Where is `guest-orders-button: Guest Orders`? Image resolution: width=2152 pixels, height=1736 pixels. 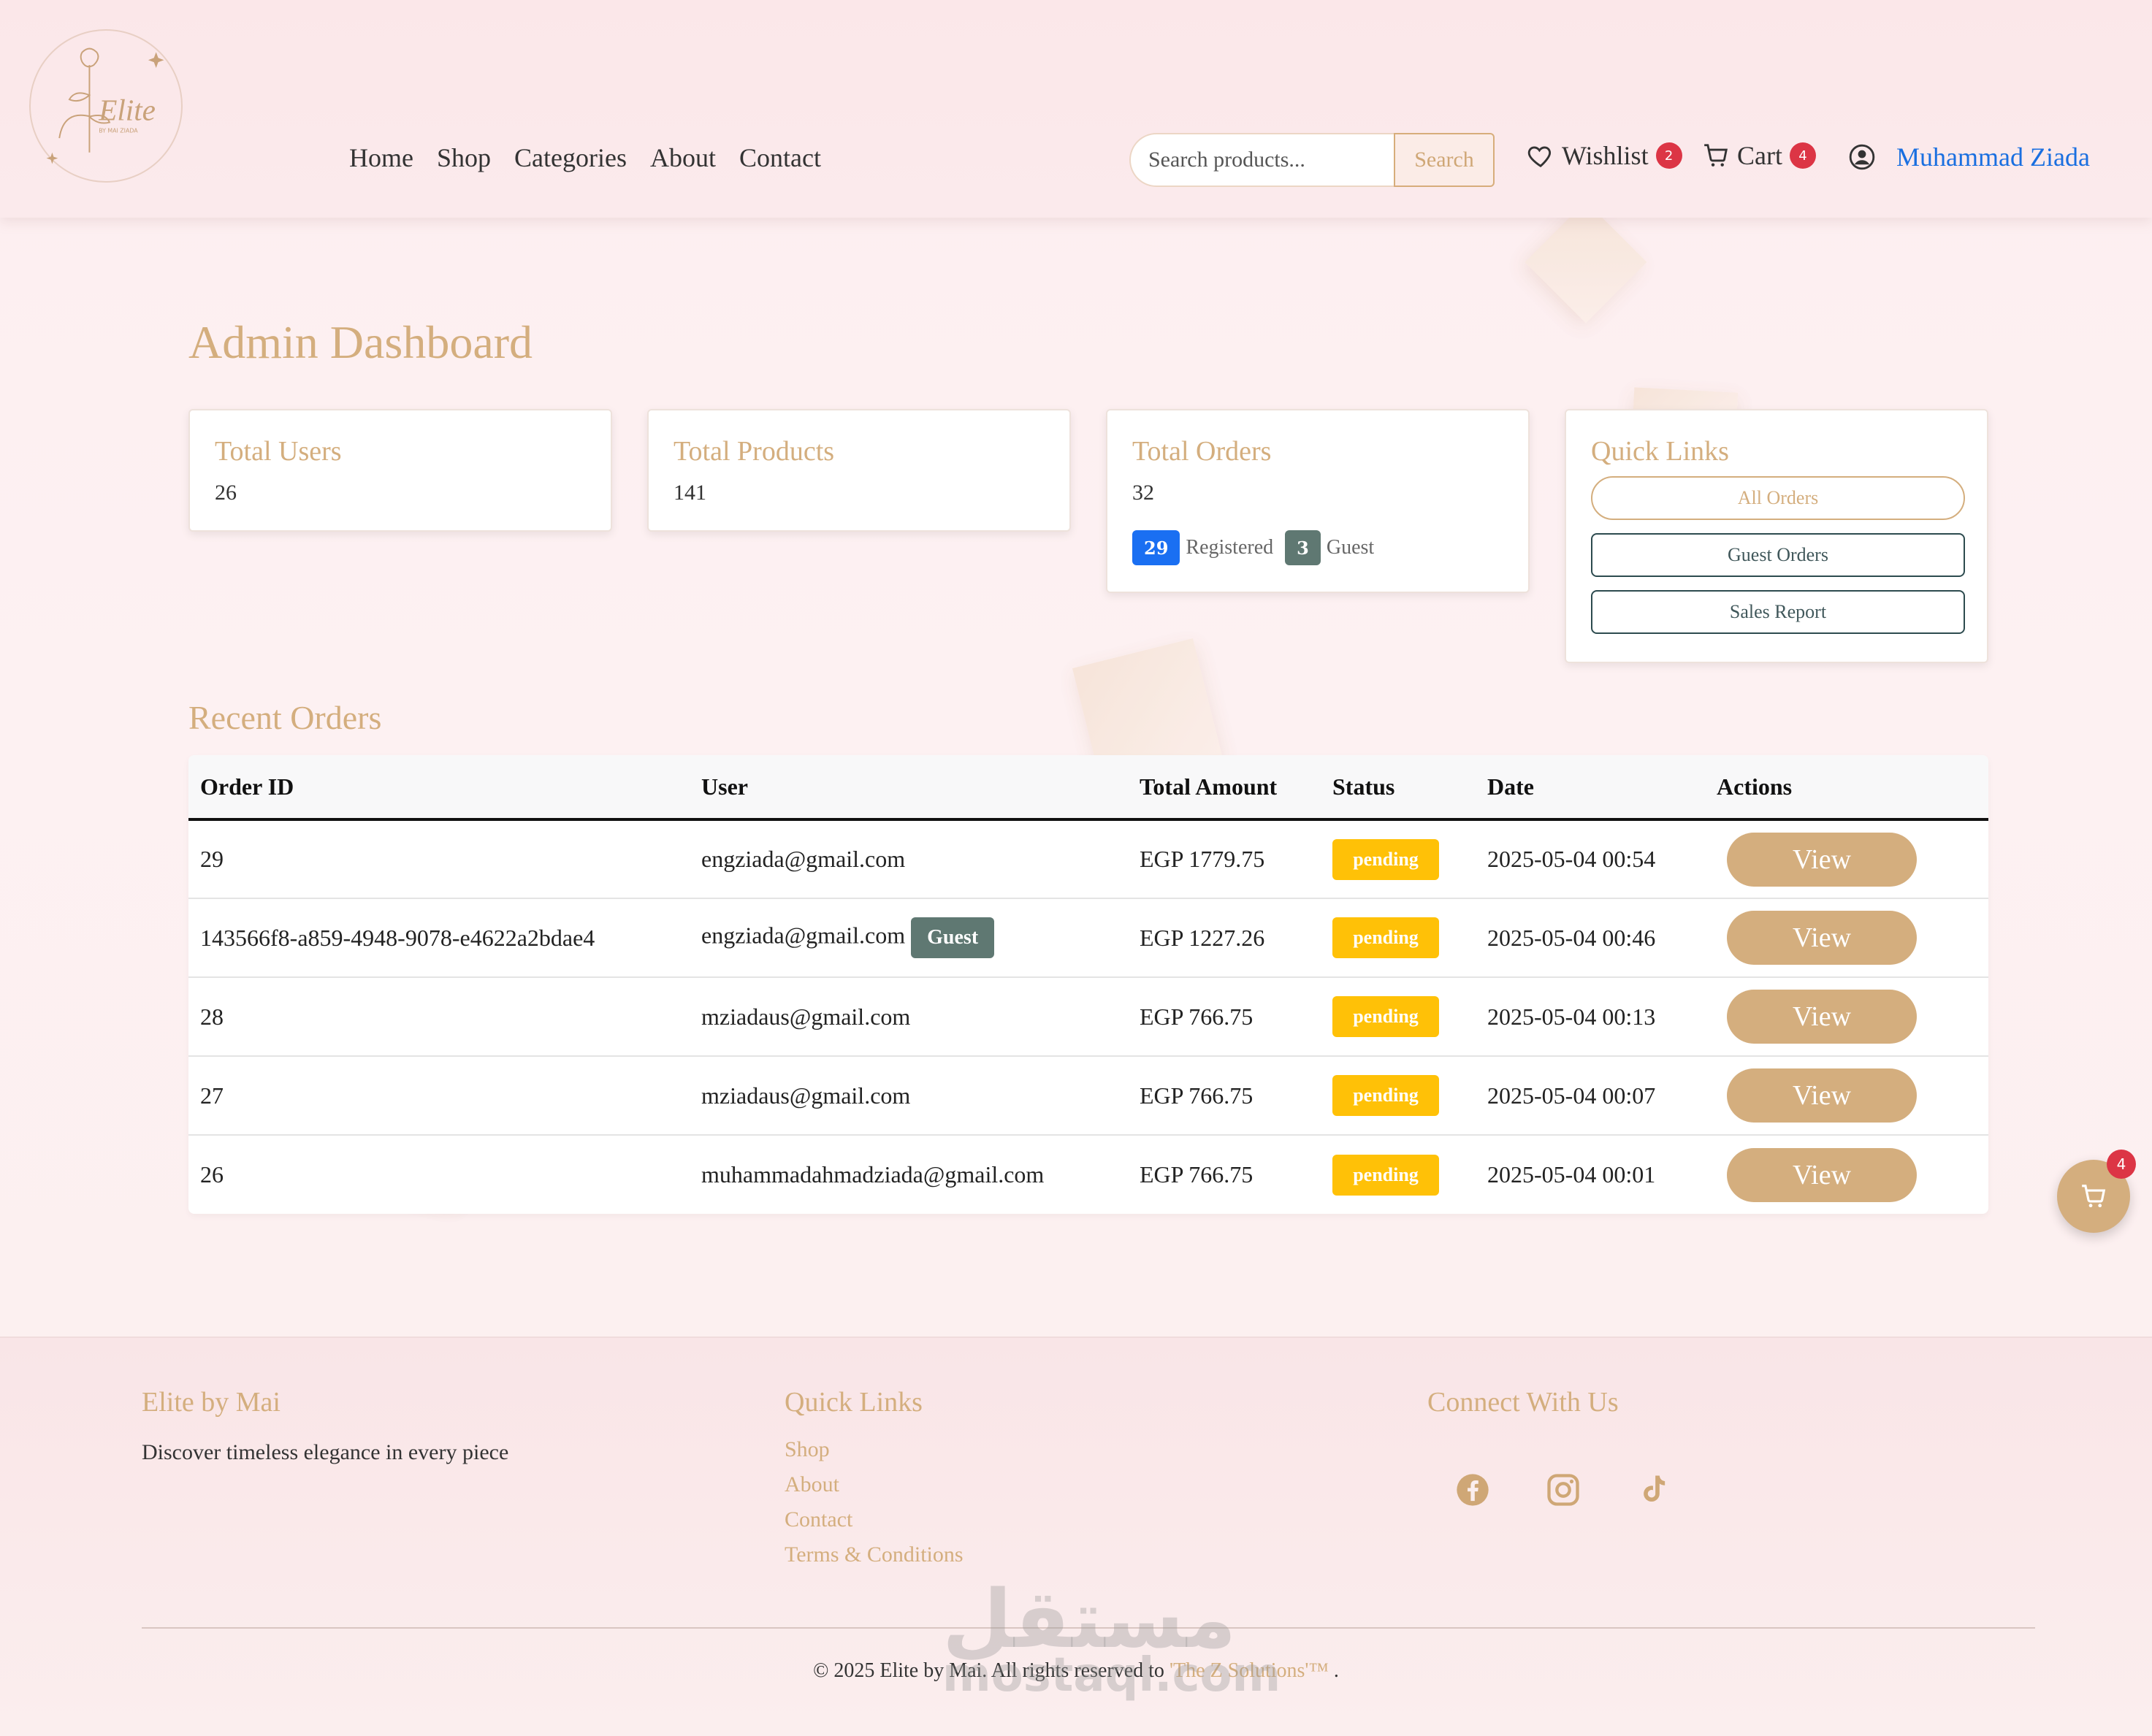 guest-orders-button: Guest Orders is located at coordinates (1778, 555).